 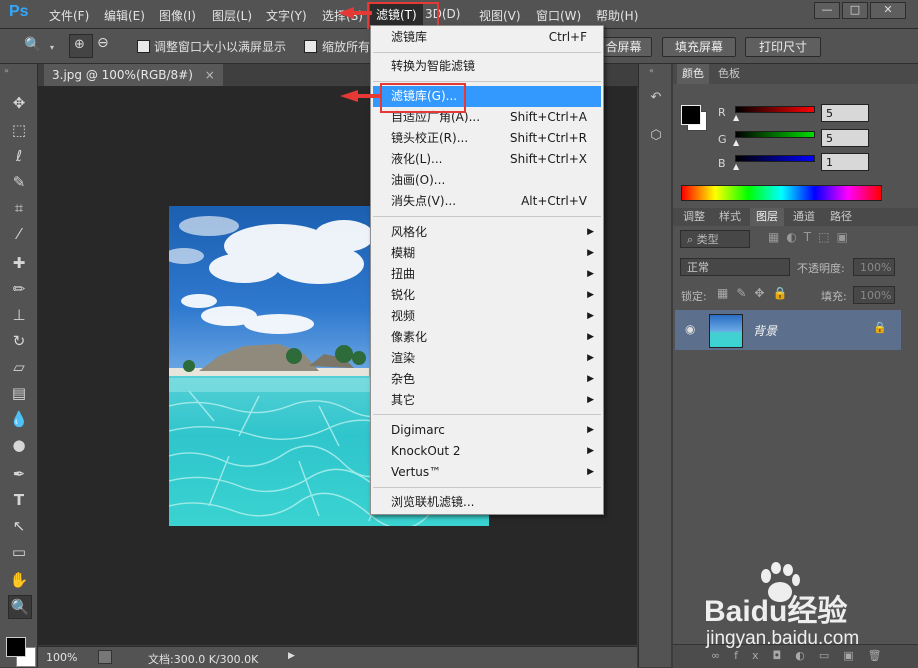 What do you see at coordinates (500, 15) in the screenshot?
I see `menu-view: 视图(V)` at bounding box center [500, 15].